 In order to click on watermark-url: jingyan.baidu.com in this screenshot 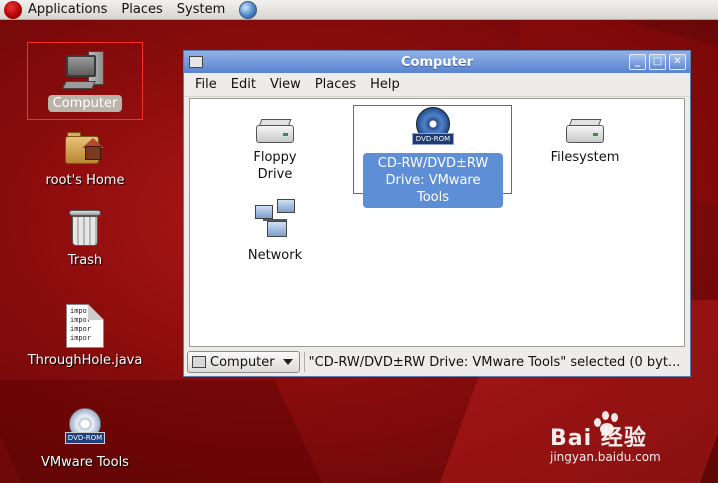, I will do `click(605, 457)`.